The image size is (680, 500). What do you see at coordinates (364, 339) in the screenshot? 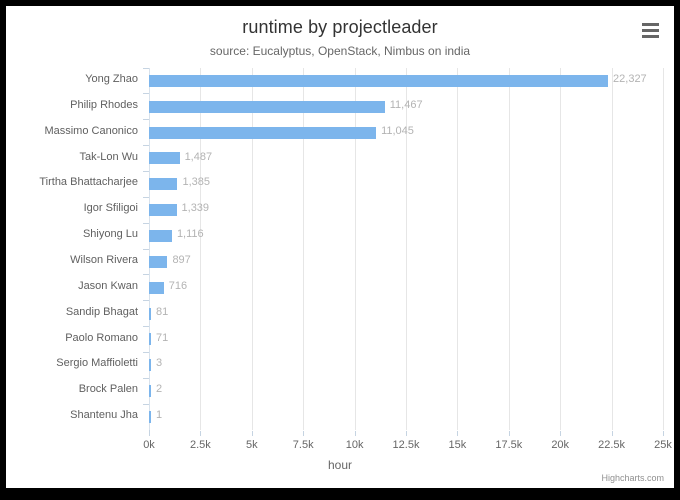
I see `bar-row: Paolo Romano 71` at bounding box center [364, 339].